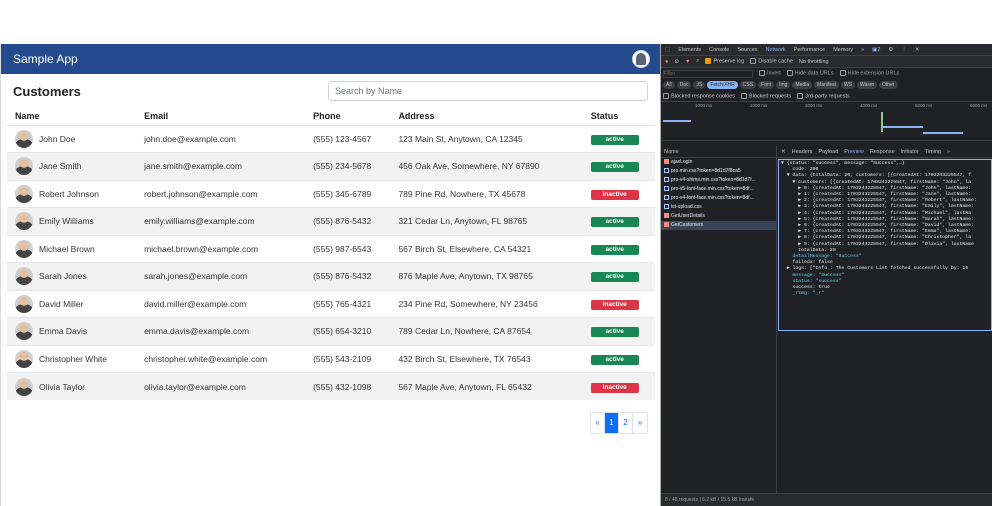  I want to click on timeline-tick: 3000 ms, so click(814, 105).